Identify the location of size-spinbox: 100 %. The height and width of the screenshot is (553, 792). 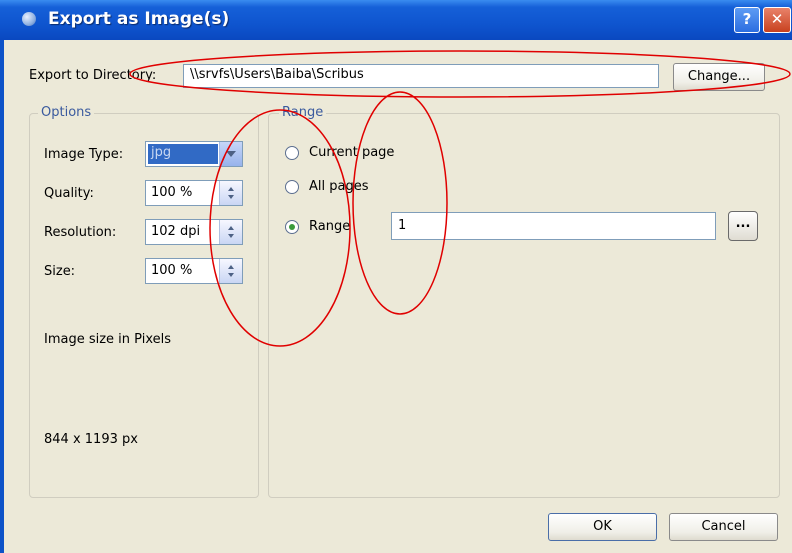
(194, 271).